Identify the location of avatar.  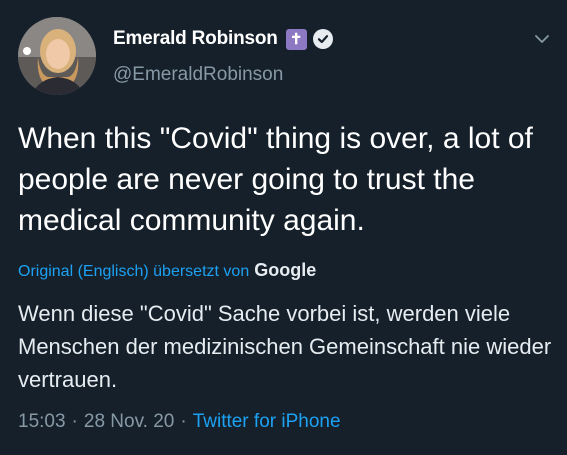
(57, 56).